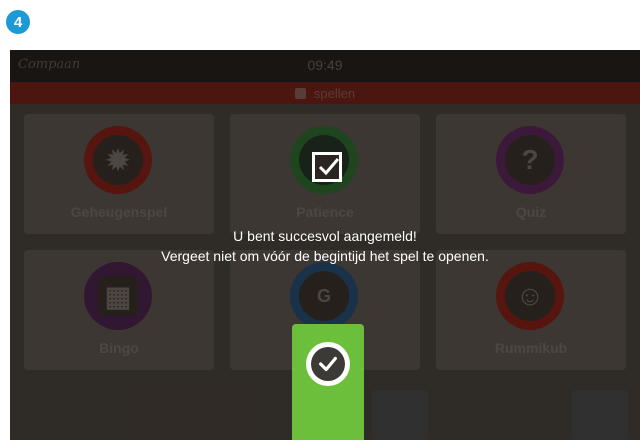  What do you see at coordinates (18, 22) in the screenshot?
I see `step-number-badge: 4` at bounding box center [18, 22].